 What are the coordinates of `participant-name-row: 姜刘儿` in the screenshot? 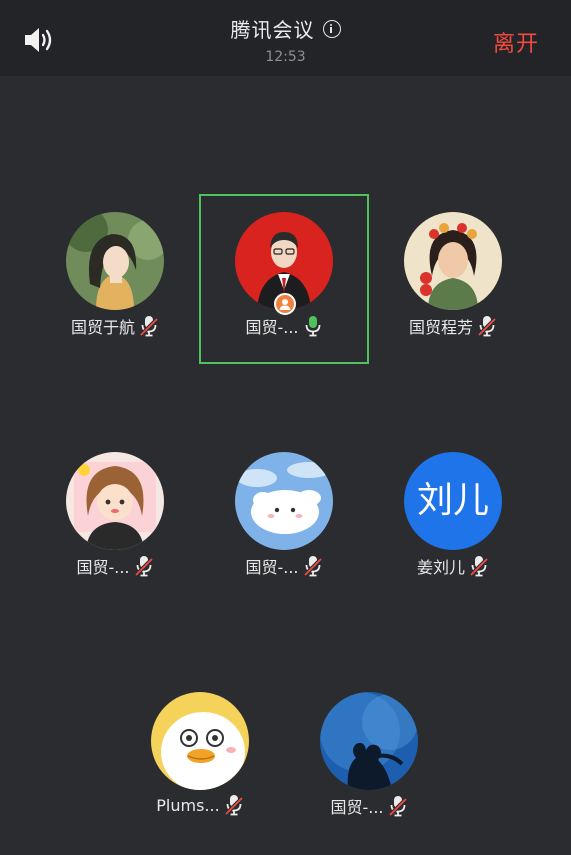 It's located at (453, 566).